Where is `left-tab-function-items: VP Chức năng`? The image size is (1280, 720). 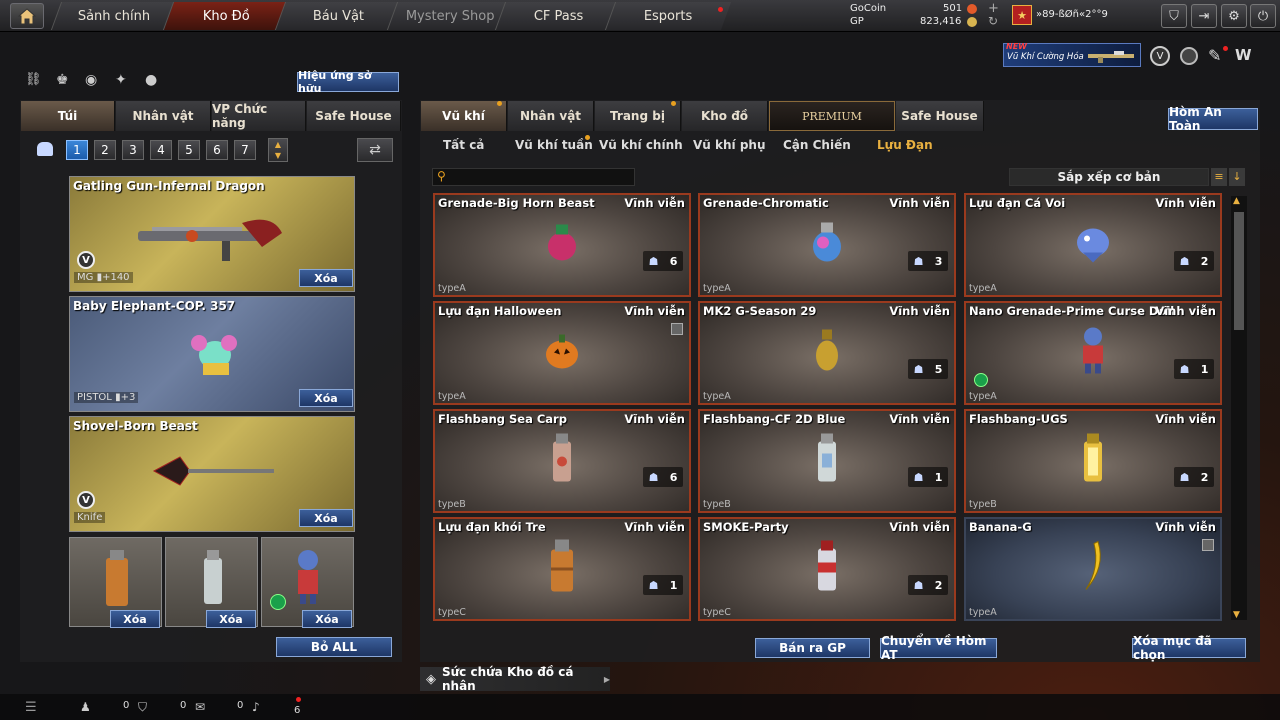 left-tab-function-items: VP Chức năng is located at coordinates (259, 116).